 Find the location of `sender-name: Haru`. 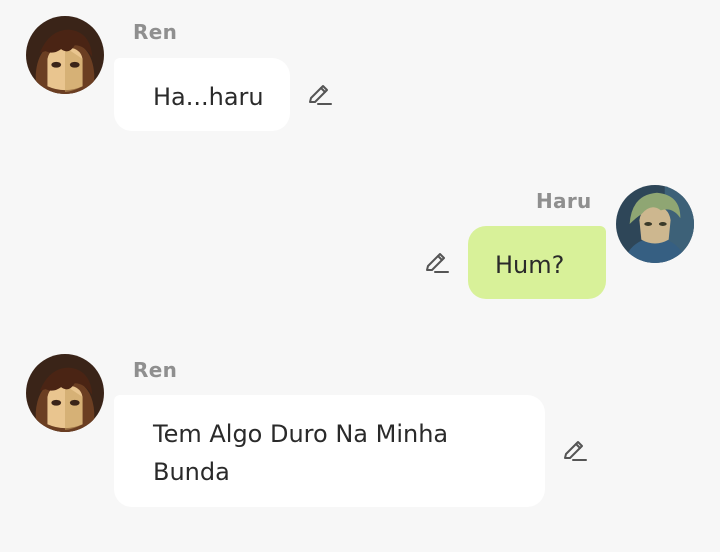

sender-name: Haru is located at coordinates (564, 201).